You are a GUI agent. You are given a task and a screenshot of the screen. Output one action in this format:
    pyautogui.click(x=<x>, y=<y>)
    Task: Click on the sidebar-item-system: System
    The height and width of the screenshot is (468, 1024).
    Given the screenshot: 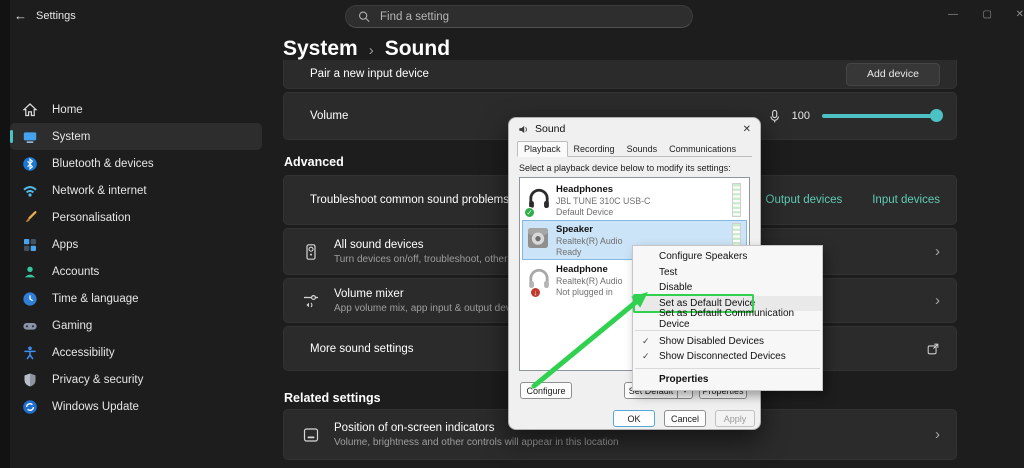 What is the action you would take?
    pyautogui.click(x=136, y=136)
    